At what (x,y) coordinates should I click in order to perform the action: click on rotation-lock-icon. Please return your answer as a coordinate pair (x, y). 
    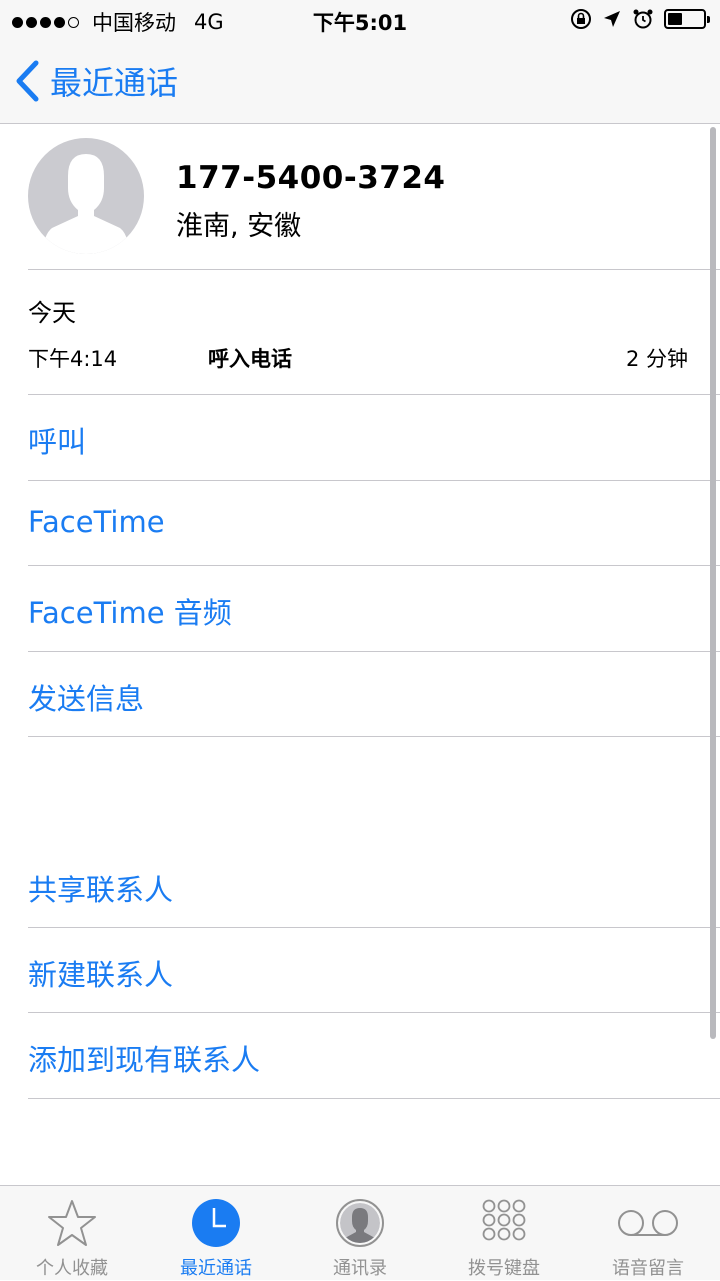
    Looking at the image, I should click on (581, 19).